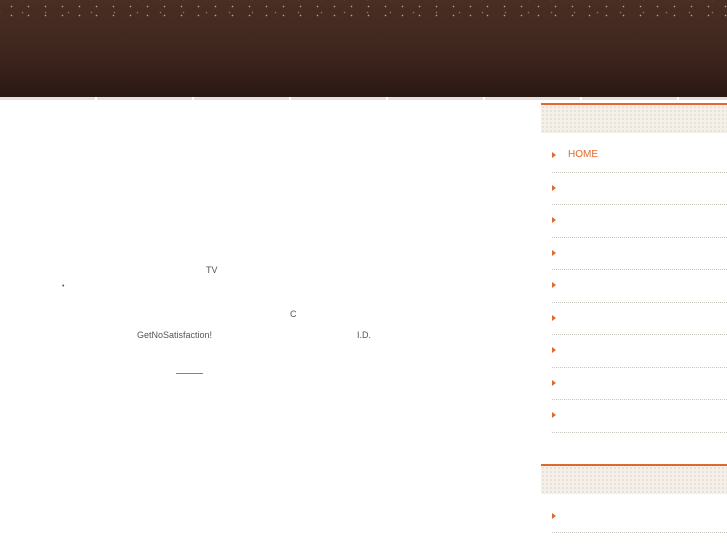  Describe the element at coordinates (212, 270) in the screenshot. I see `text-tv: TV` at that location.